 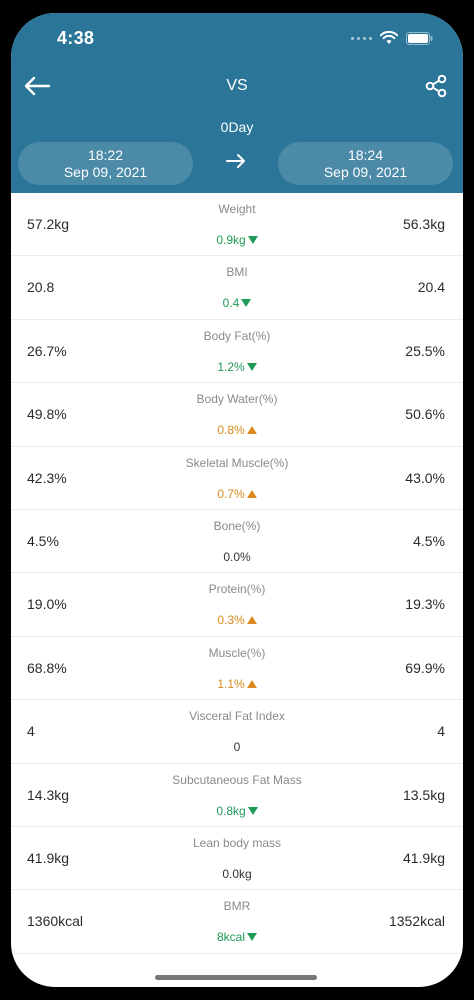 What do you see at coordinates (419, 38) in the screenshot?
I see `battery-icon` at bounding box center [419, 38].